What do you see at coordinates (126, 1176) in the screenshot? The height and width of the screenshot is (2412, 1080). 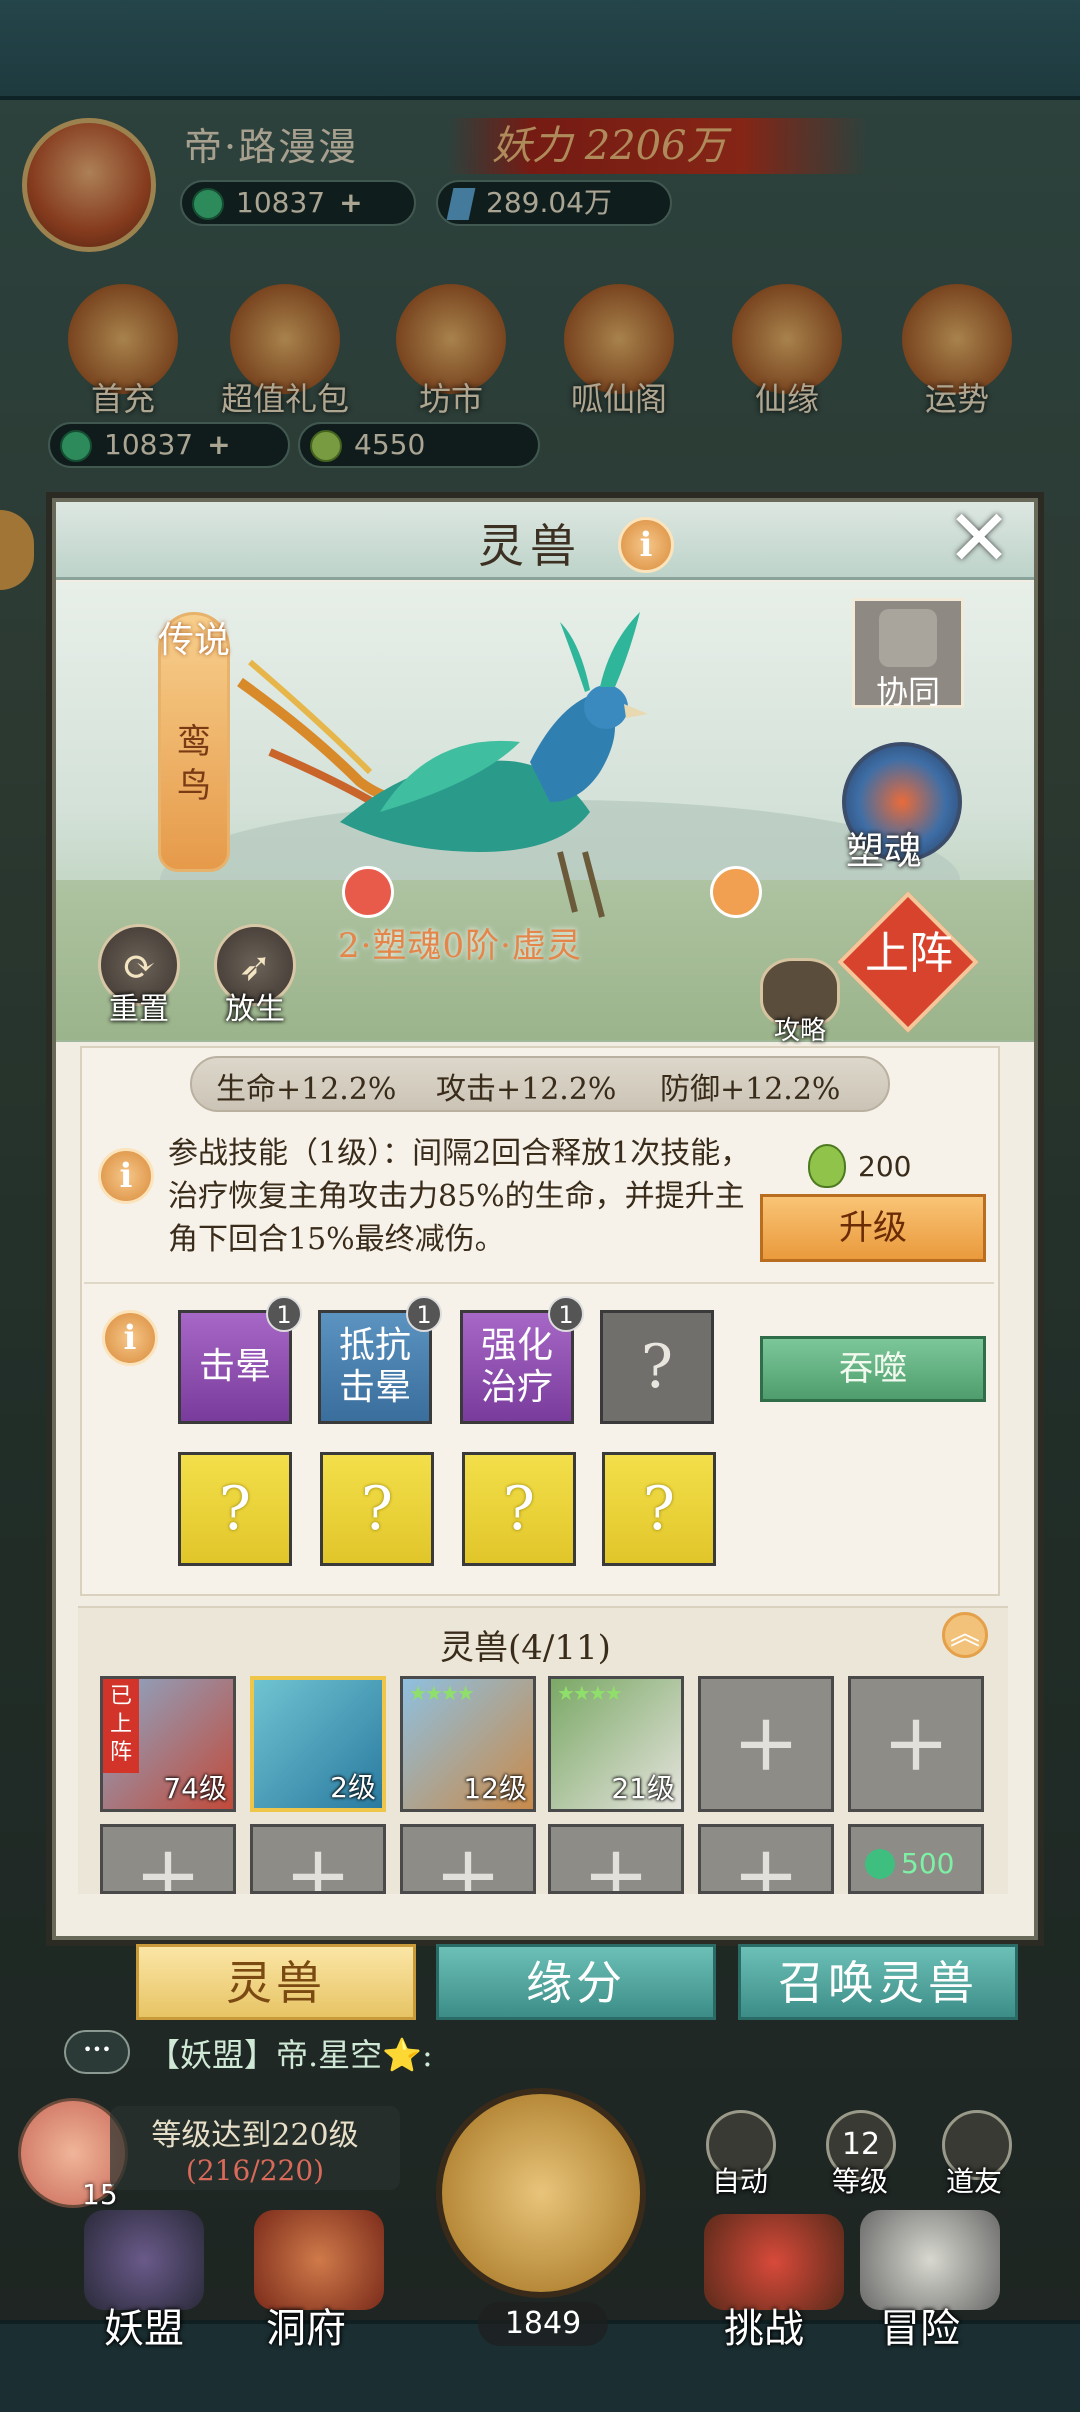 I see `skill-info-icon: i` at bounding box center [126, 1176].